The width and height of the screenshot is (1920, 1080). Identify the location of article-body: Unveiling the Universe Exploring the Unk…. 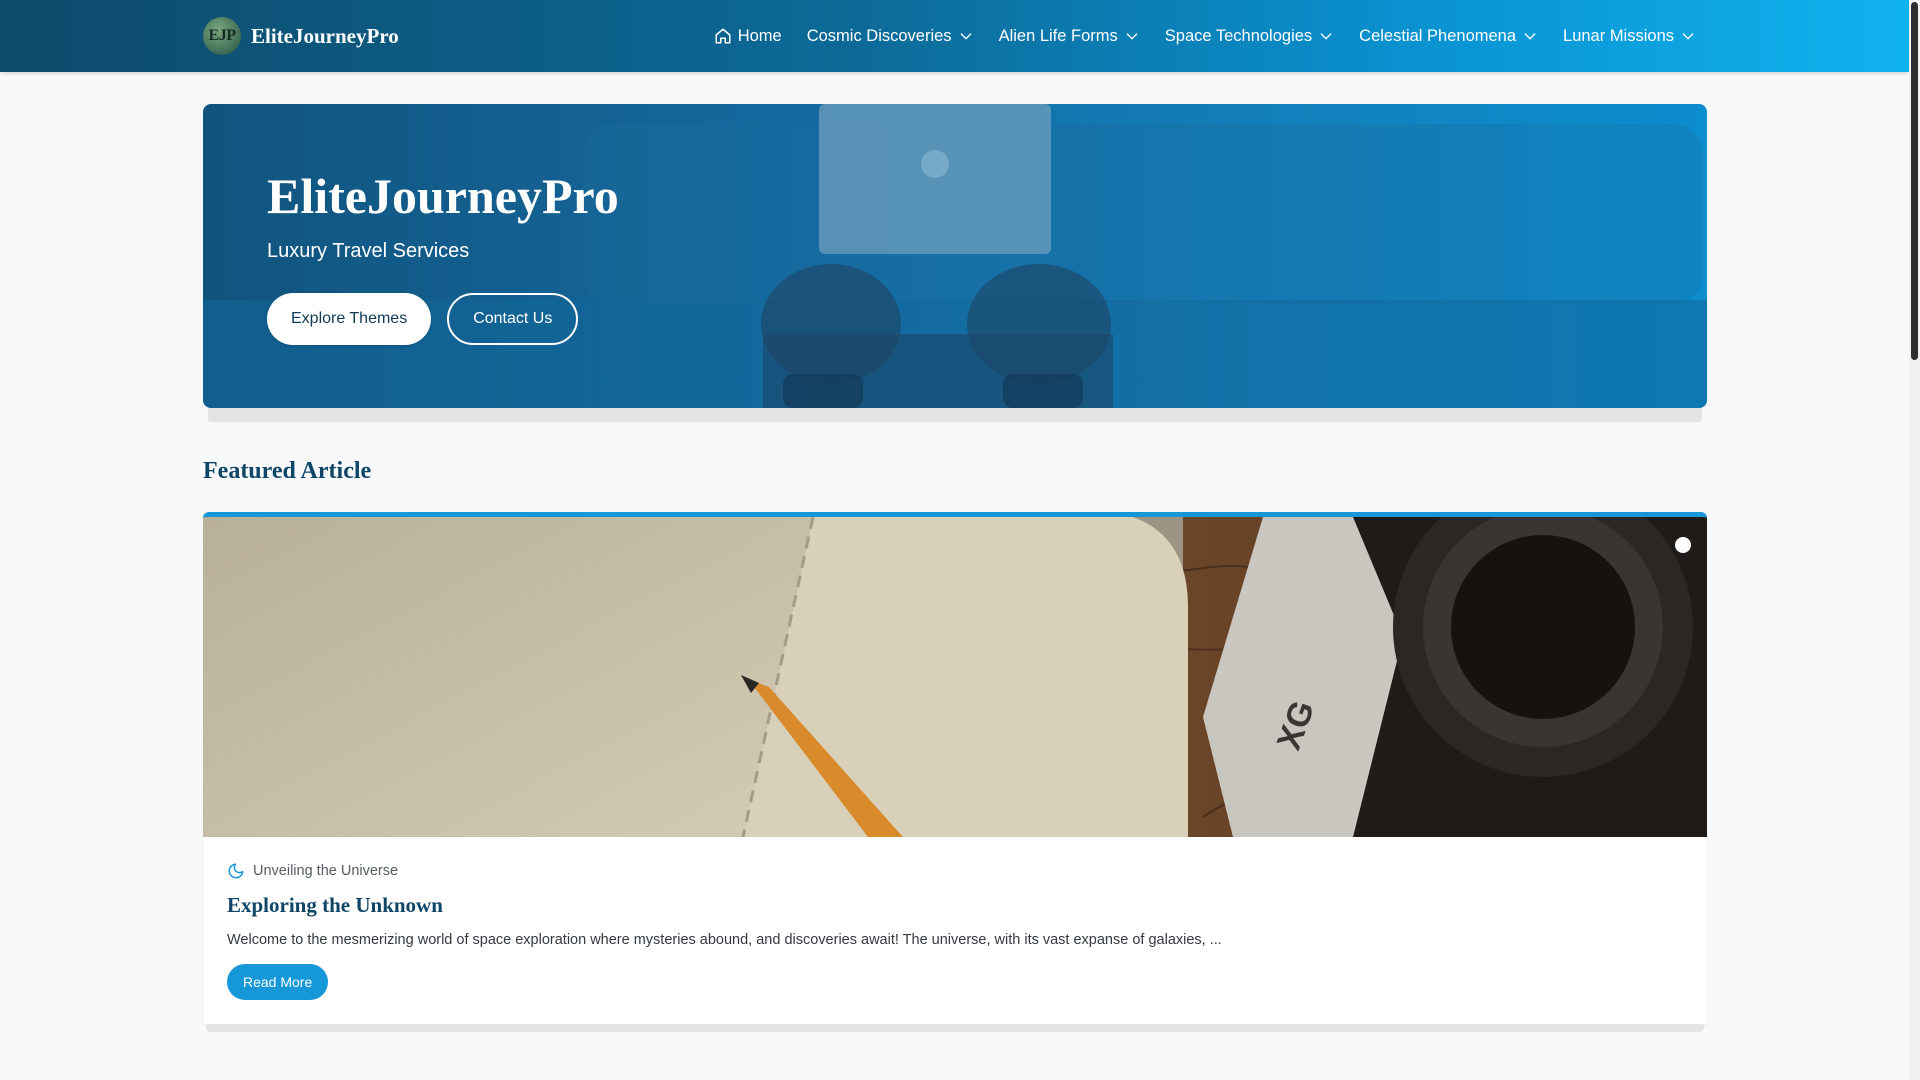
(955, 918).